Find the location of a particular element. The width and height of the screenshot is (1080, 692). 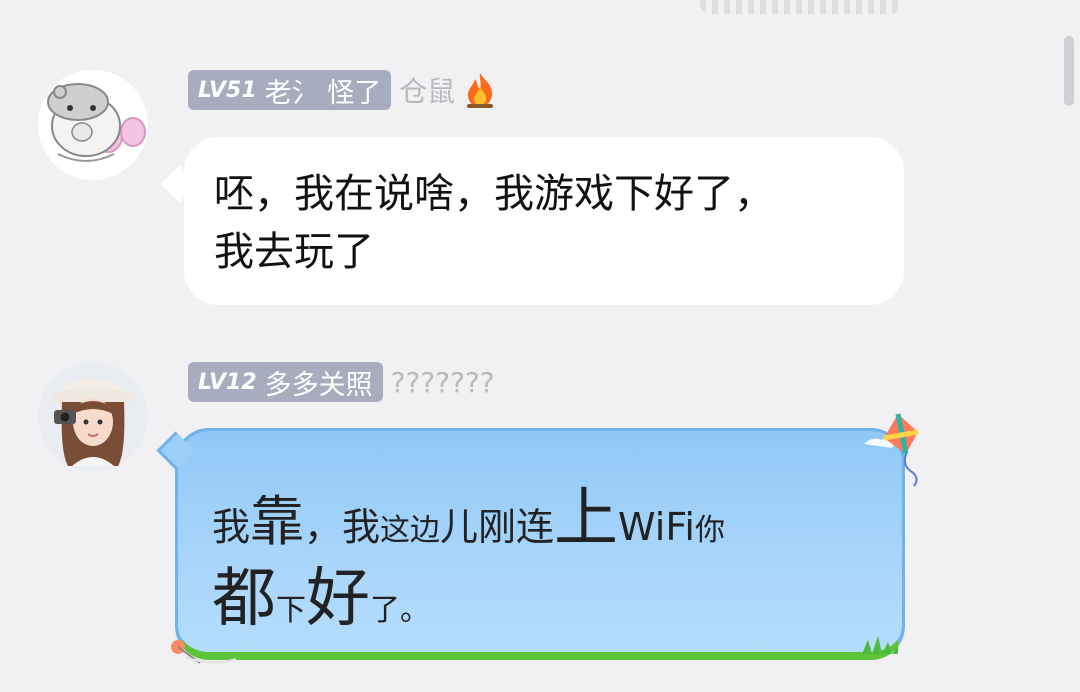

previous-message-fragment is located at coordinates (800, 7).